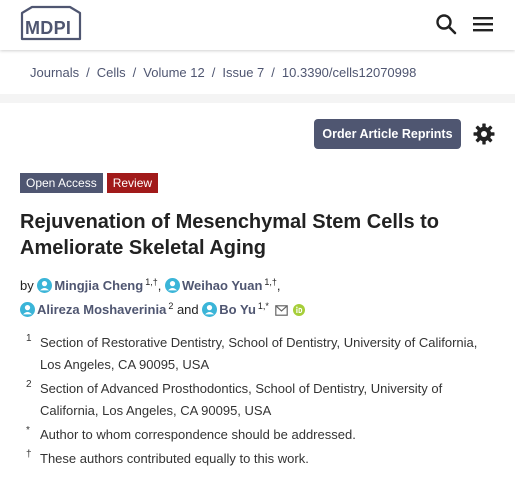 The height and width of the screenshot is (500, 515). What do you see at coordinates (101, 309) in the screenshot?
I see `author-name: Alireza Moshaverinia` at bounding box center [101, 309].